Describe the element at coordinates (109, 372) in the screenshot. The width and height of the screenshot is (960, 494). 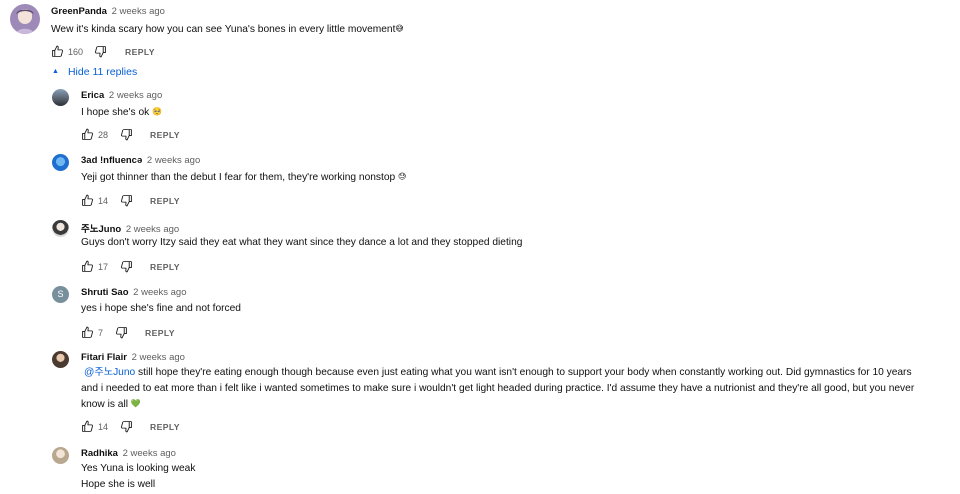
I see `mention-link: @주노Juno` at that location.